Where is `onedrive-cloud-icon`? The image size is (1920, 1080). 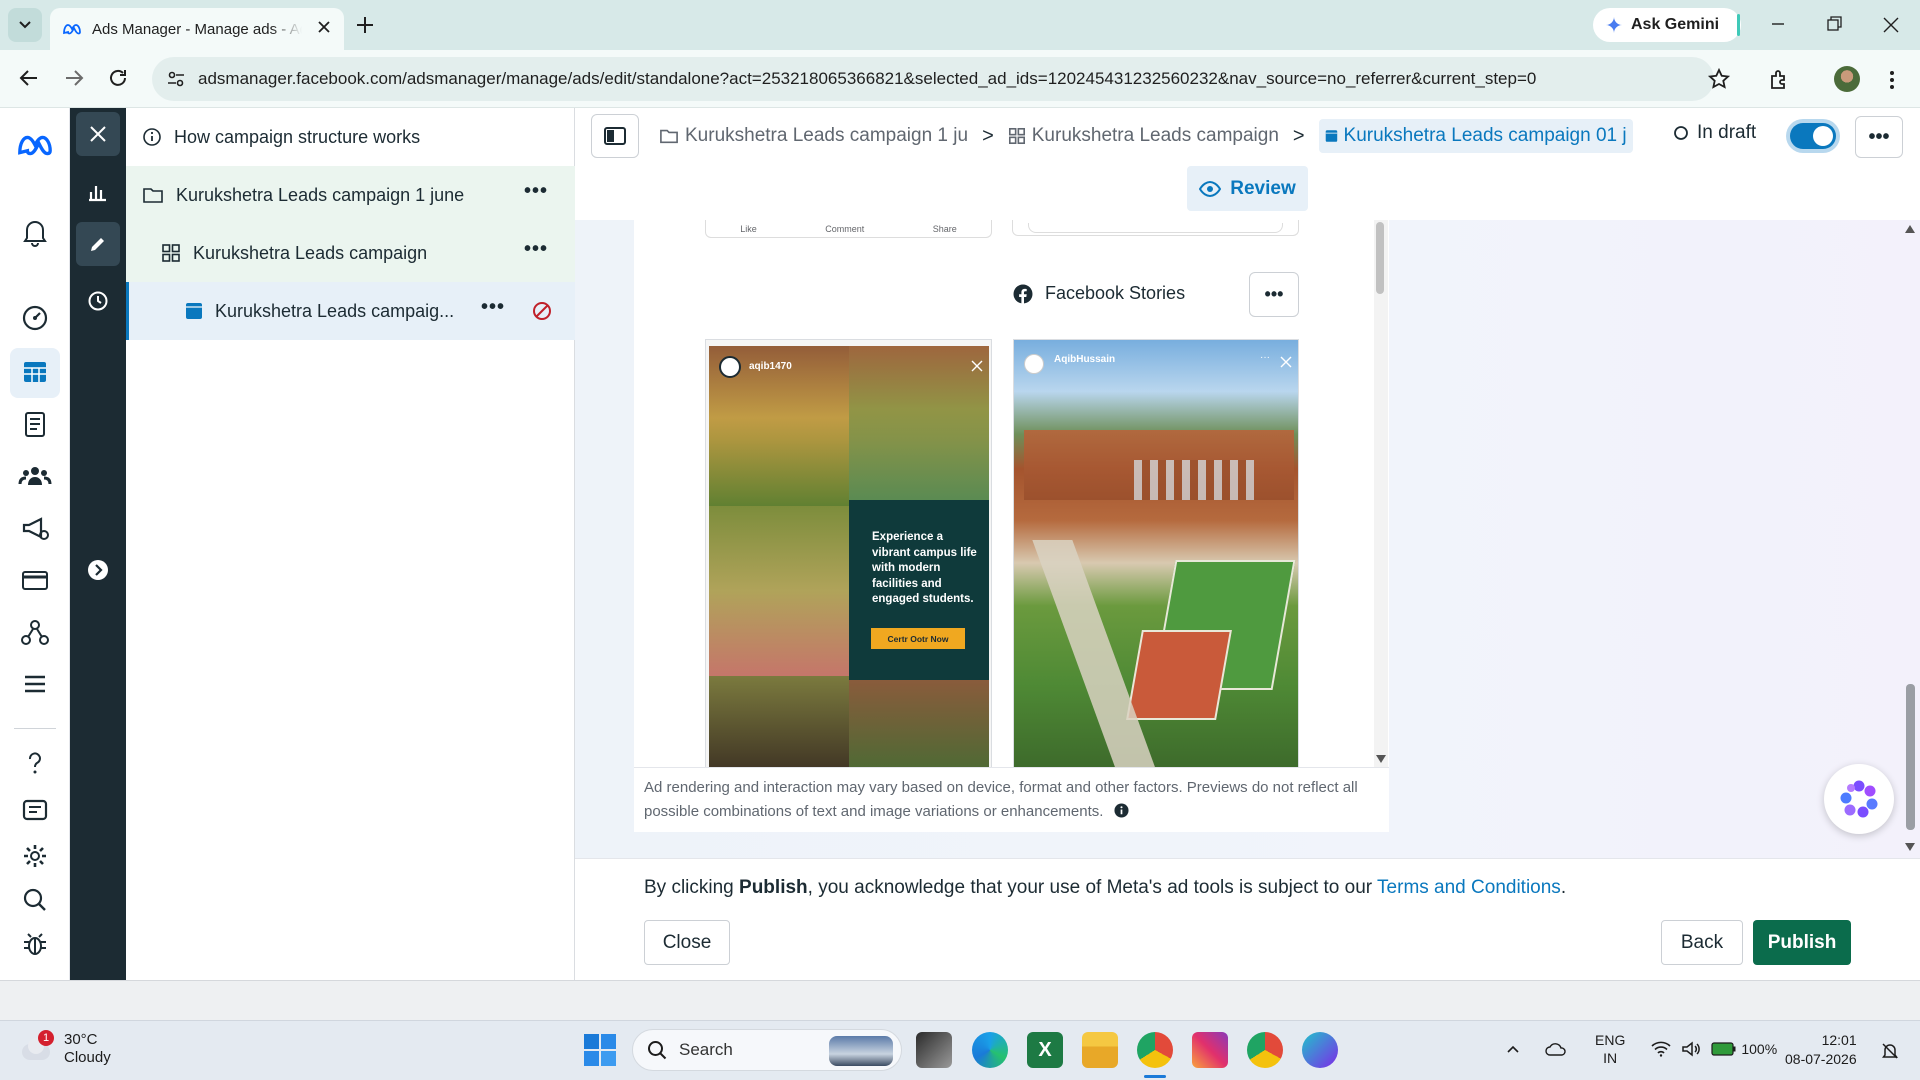
onedrive-cloud-icon is located at coordinates (1556, 1049).